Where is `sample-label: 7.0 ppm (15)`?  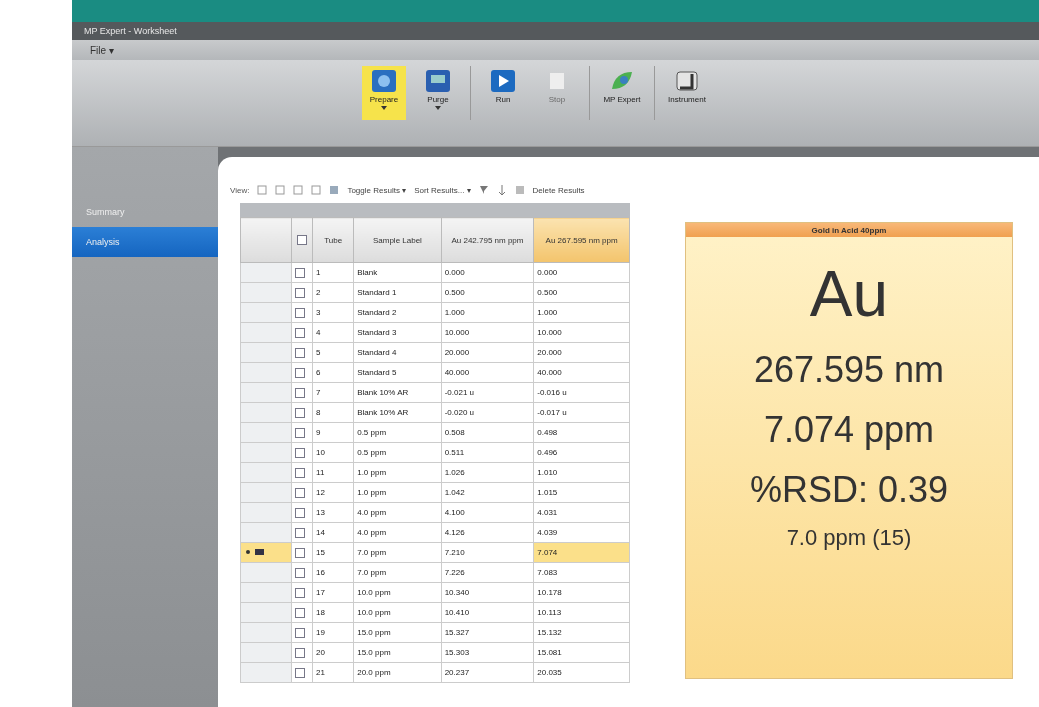
sample-label: 7.0 ppm (15) is located at coordinates (849, 538).